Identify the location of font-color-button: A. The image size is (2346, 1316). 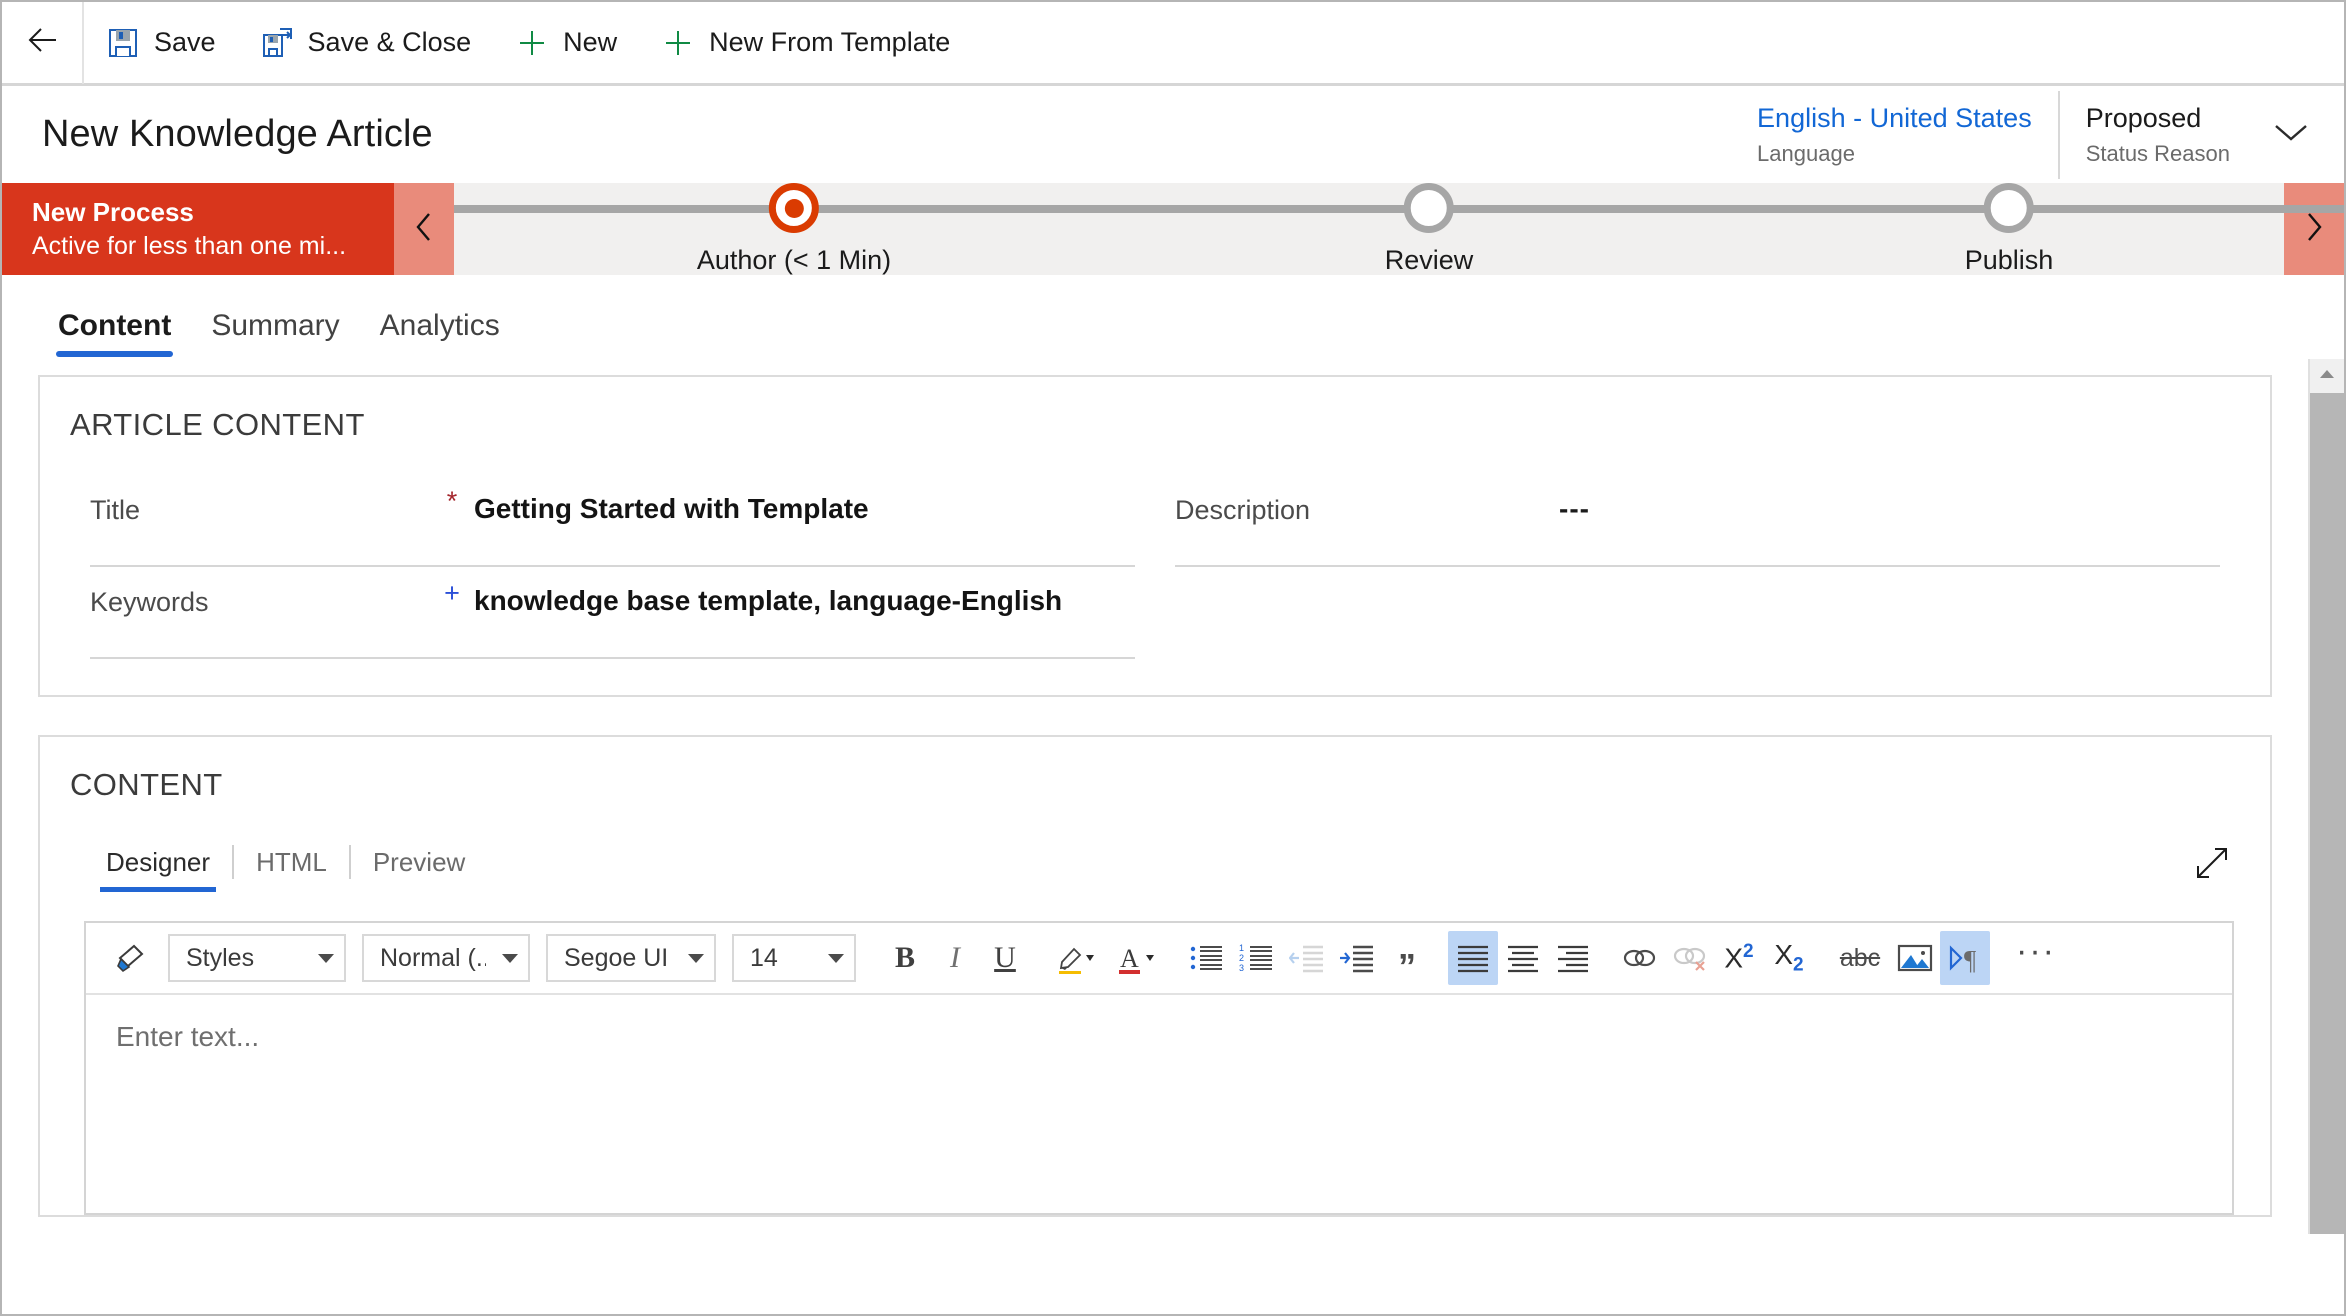
(1136, 958).